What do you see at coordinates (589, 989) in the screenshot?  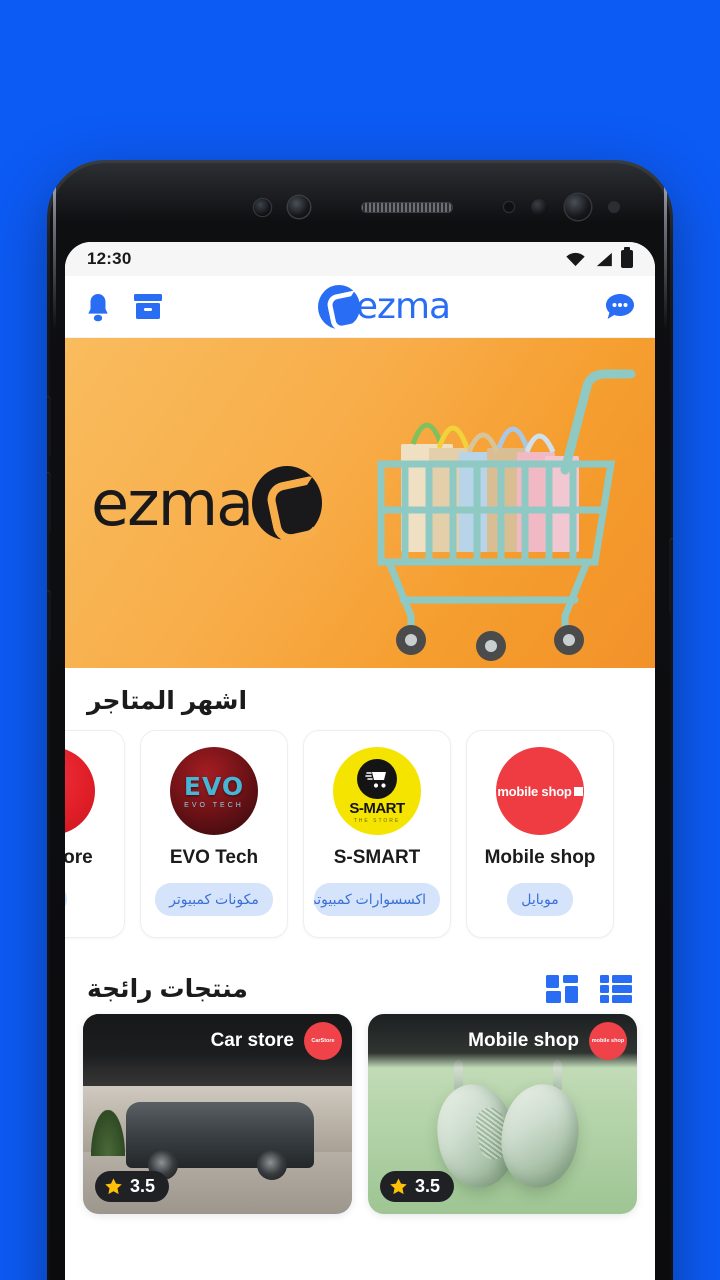 I see `view-mode-toggles` at bounding box center [589, 989].